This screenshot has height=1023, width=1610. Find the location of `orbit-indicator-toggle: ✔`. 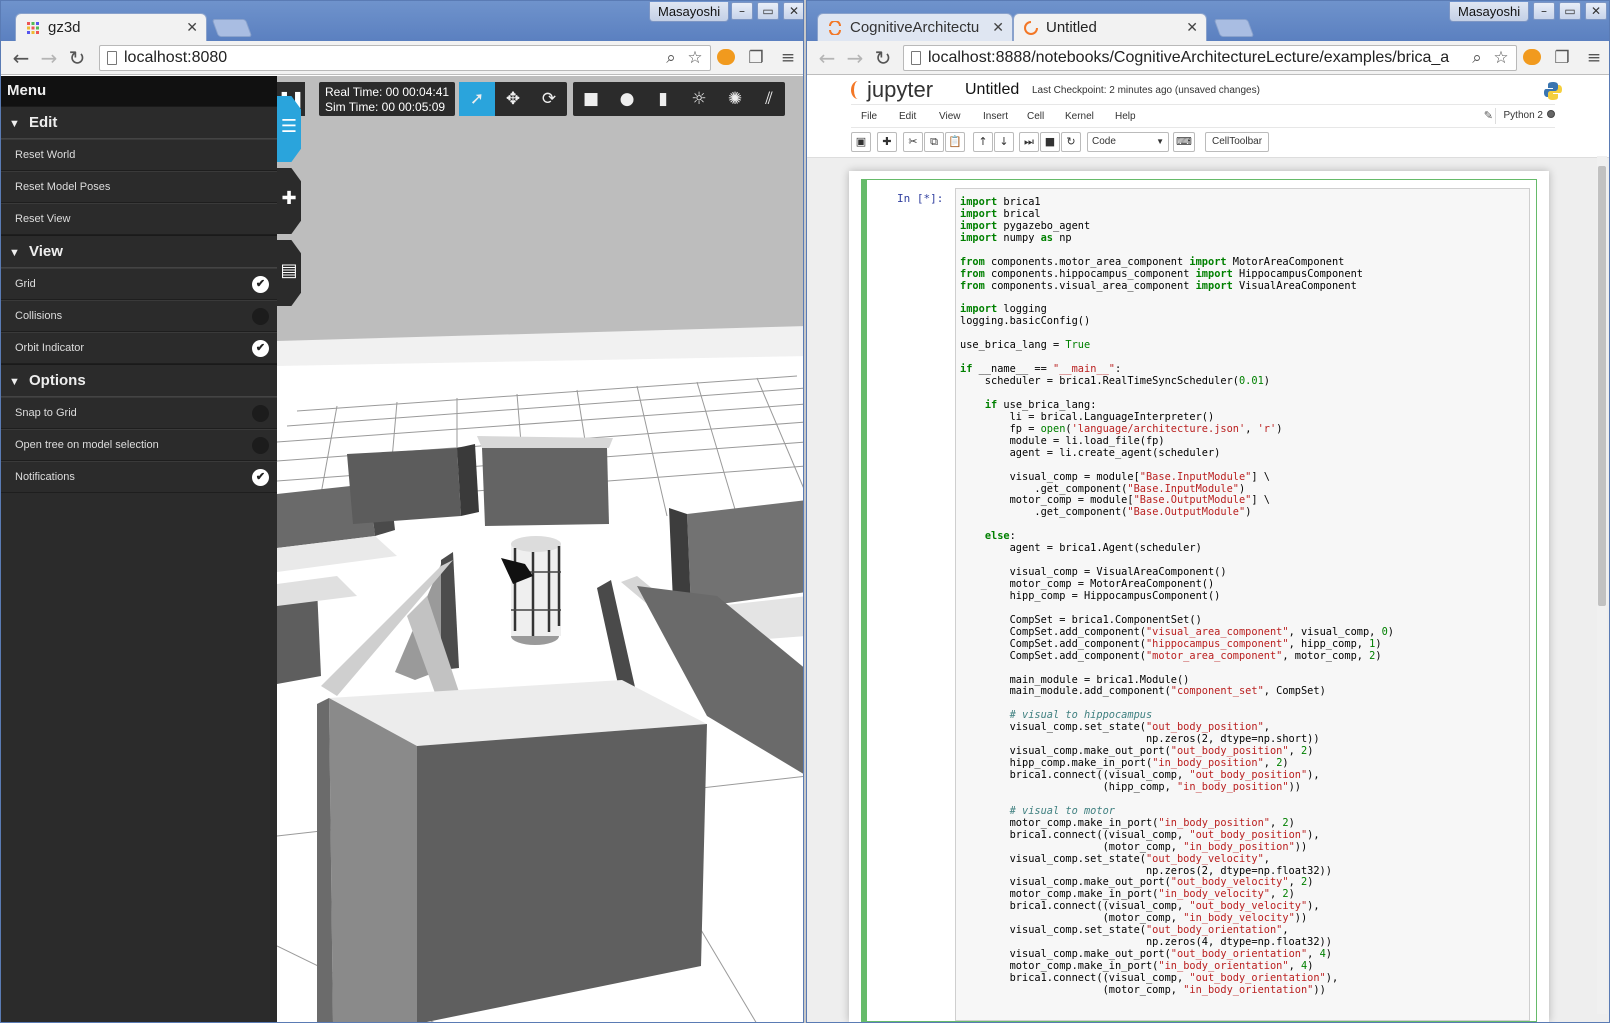

orbit-indicator-toggle: ✔ is located at coordinates (260, 348).